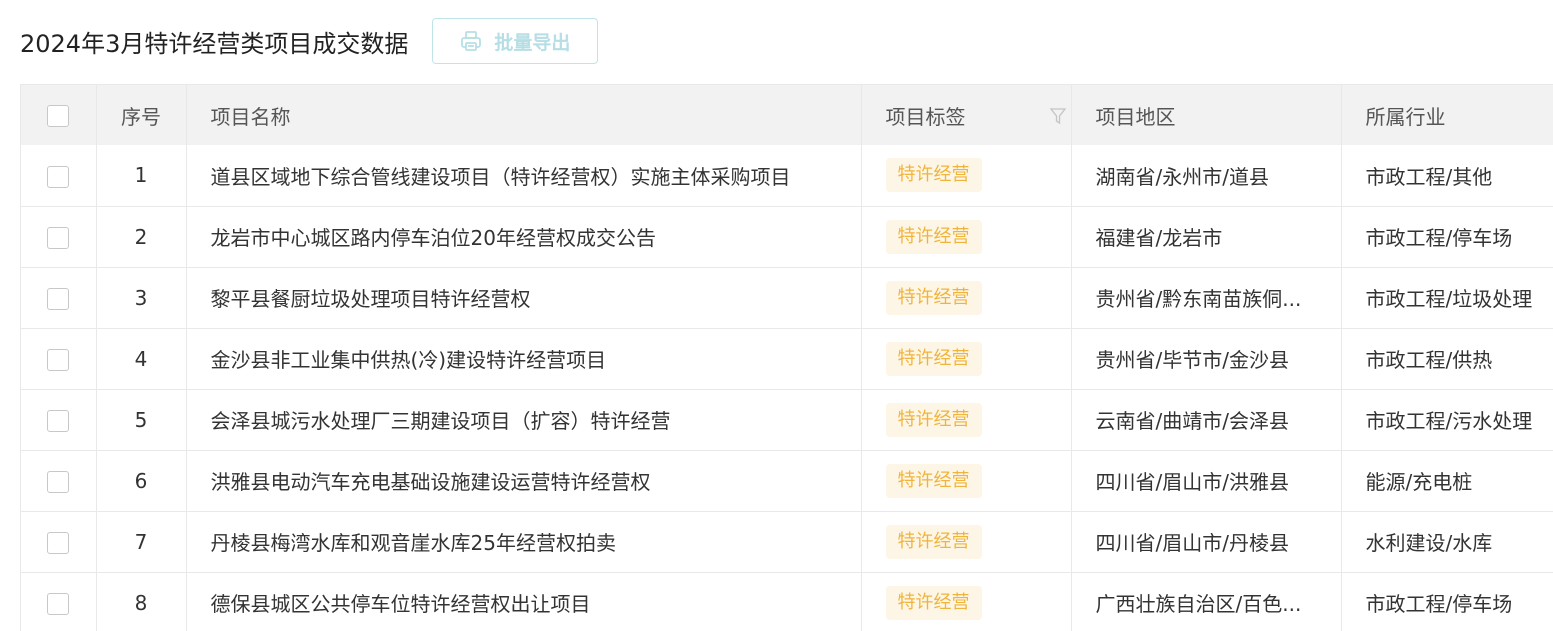 The width and height of the screenshot is (1553, 631). What do you see at coordinates (141, 176) in the screenshot?
I see `row-index: 1` at bounding box center [141, 176].